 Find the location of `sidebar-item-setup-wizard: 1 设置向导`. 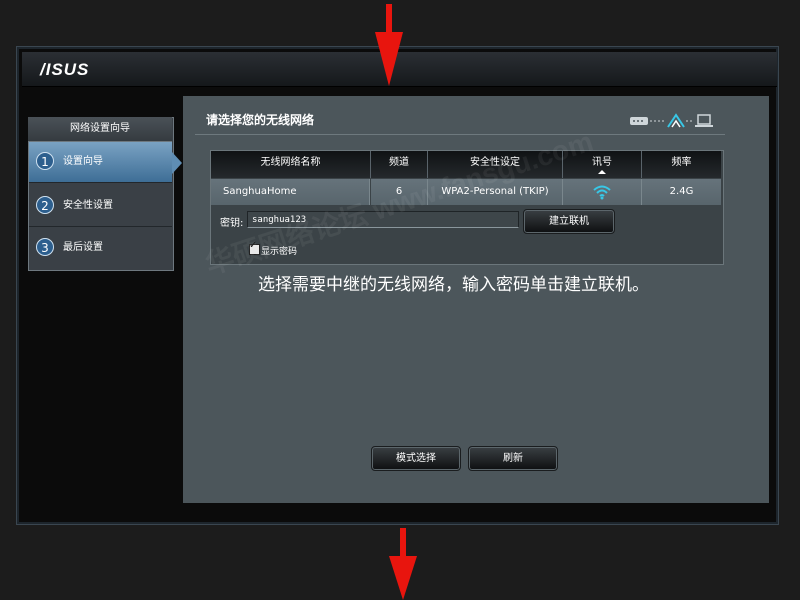

sidebar-item-setup-wizard: 1 设置向导 is located at coordinates (100, 162).